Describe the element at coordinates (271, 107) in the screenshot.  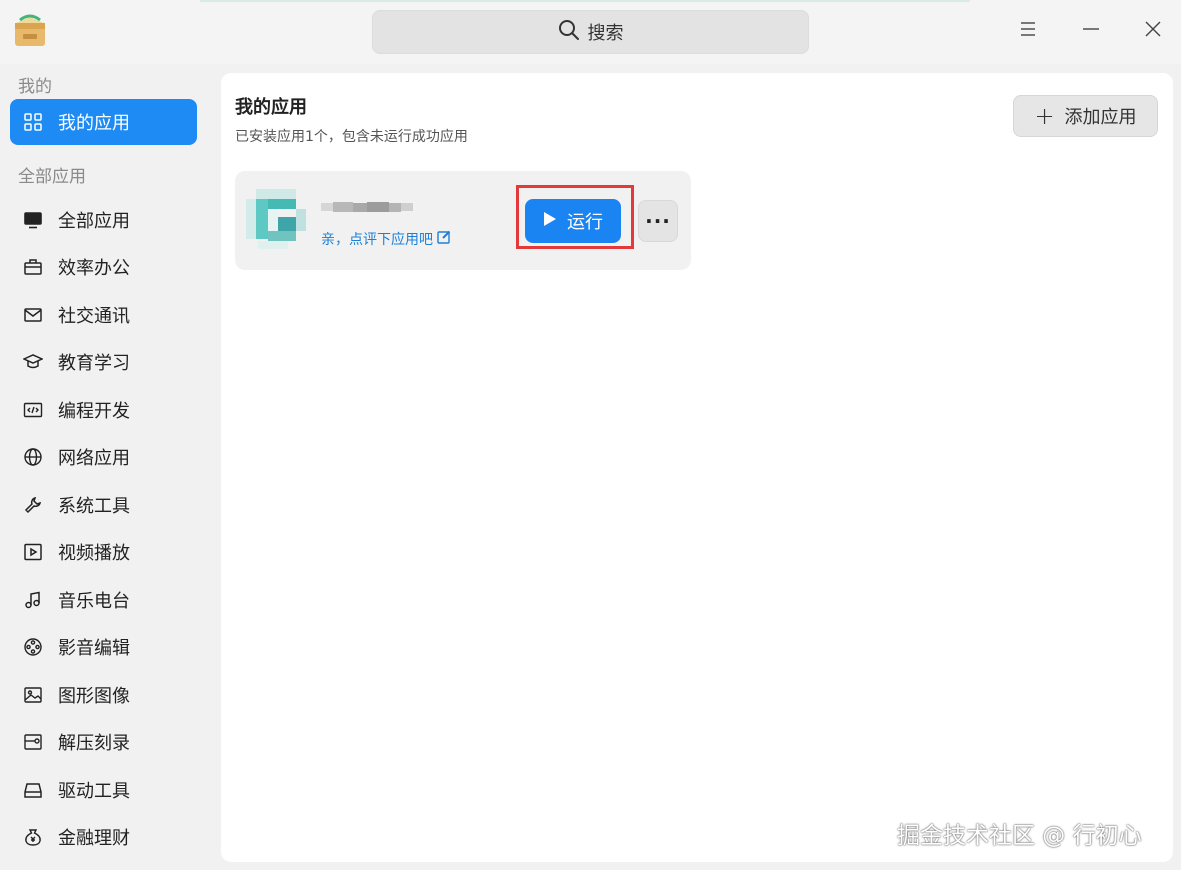
I see `page-title: 我的应用` at that location.